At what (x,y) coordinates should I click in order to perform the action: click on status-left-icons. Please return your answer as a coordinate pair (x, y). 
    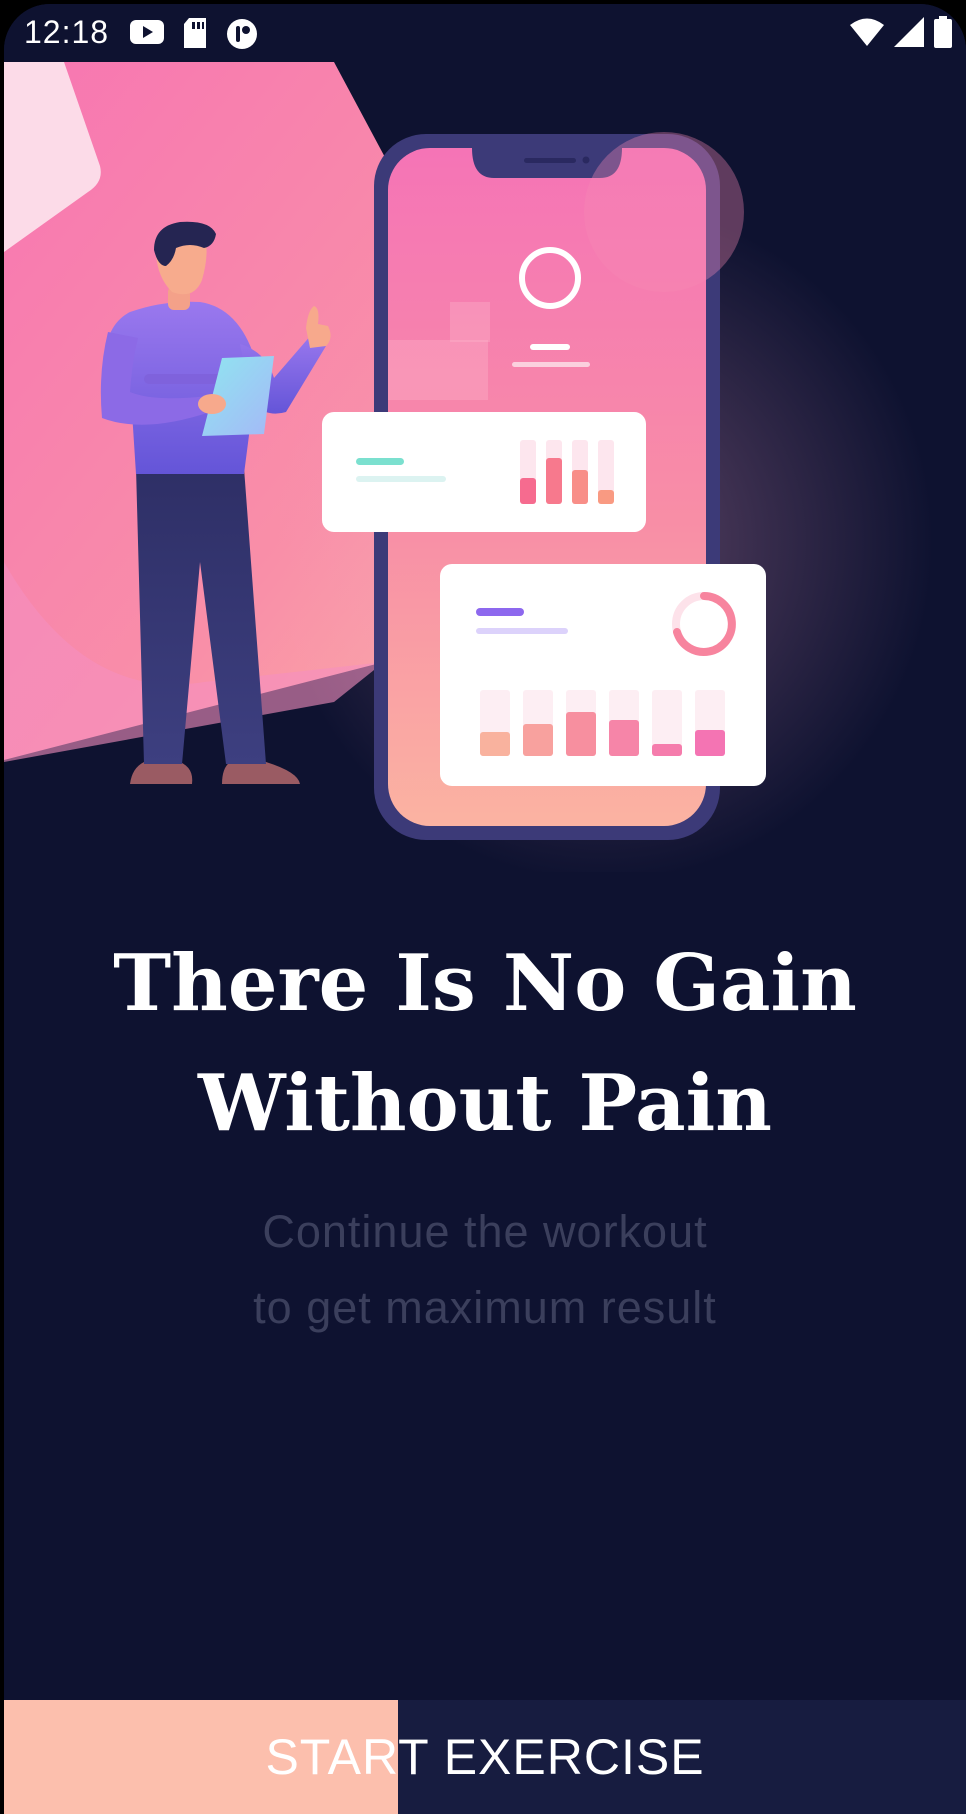
    Looking at the image, I should click on (194, 34).